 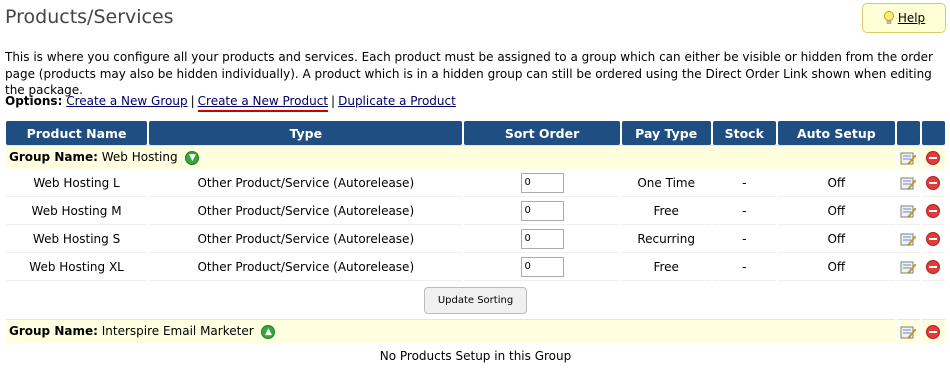 What do you see at coordinates (450, 331) in the screenshot?
I see `group-name-cell: Group Name: Interspire Email Marketer ▲` at bounding box center [450, 331].